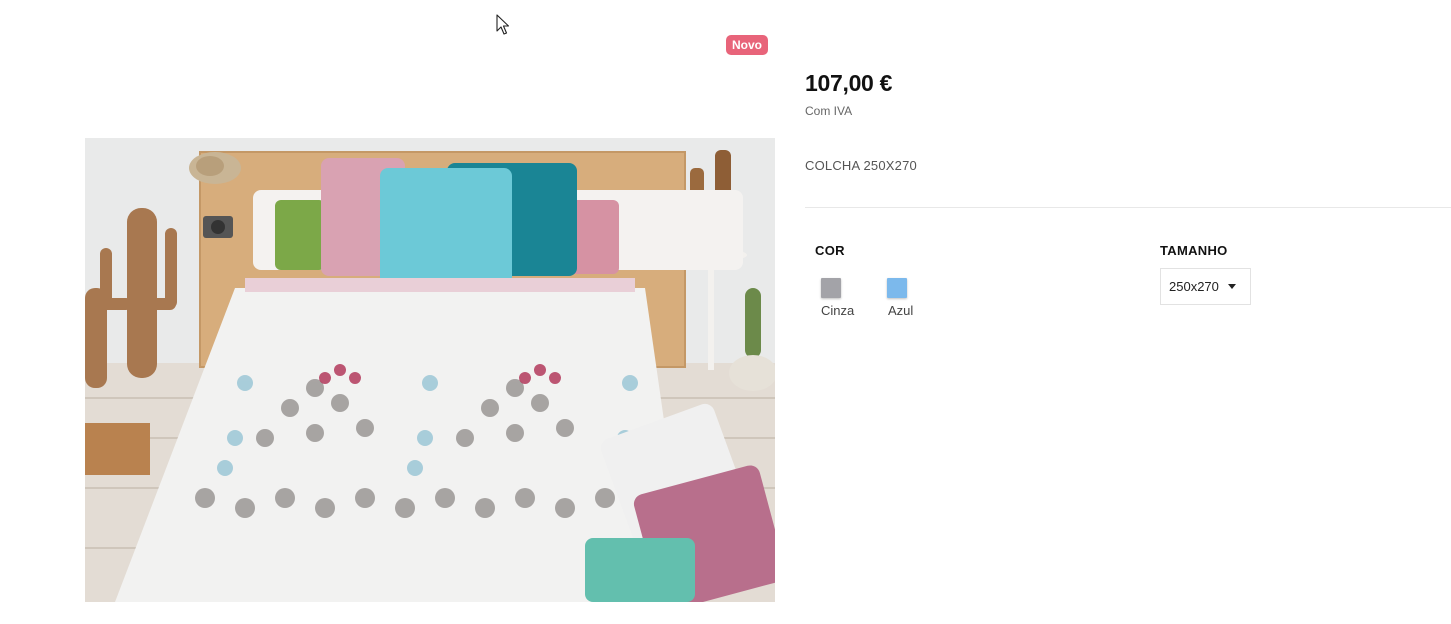 The width and height of the screenshot is (1451, 624). Describe the element at coordinates (1231, 286) in the screenshot. I see `caret-down-icon` at that location.